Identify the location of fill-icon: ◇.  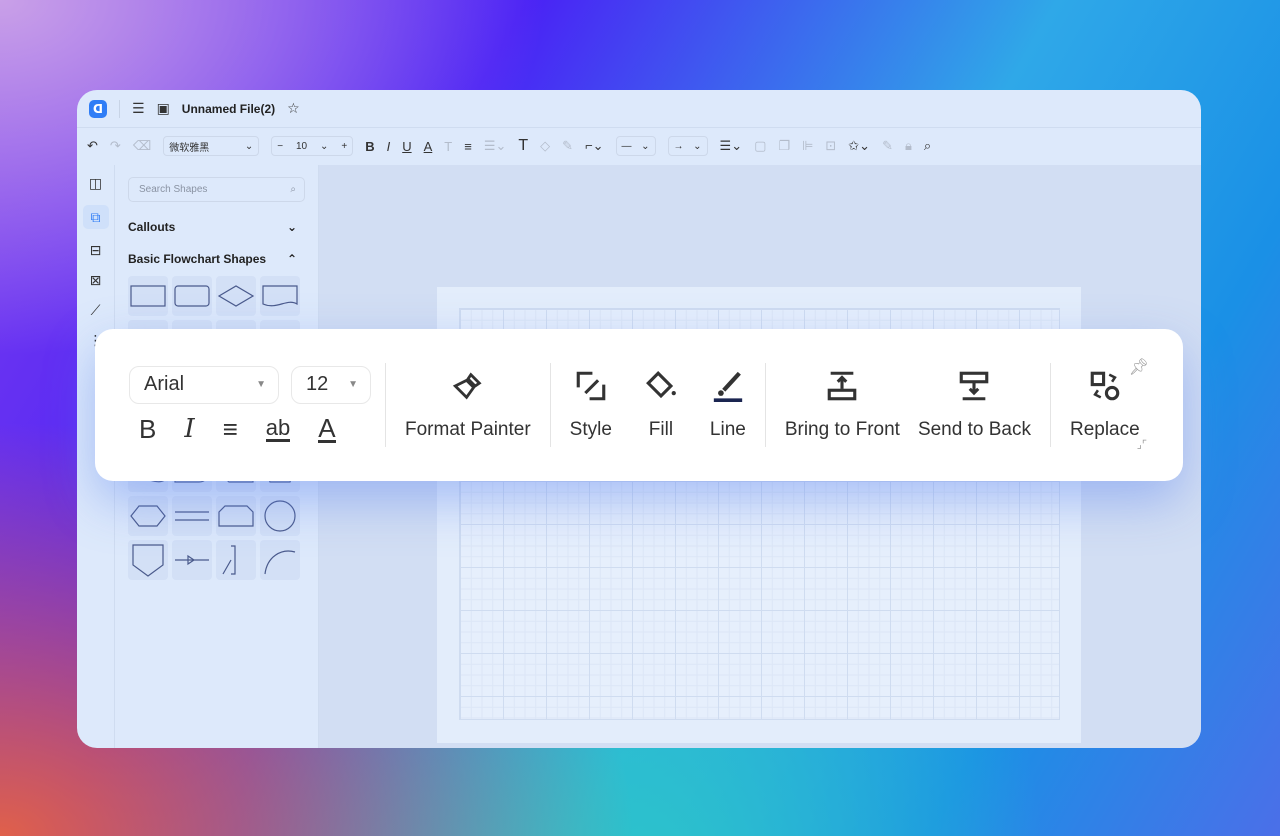
(545, 146).